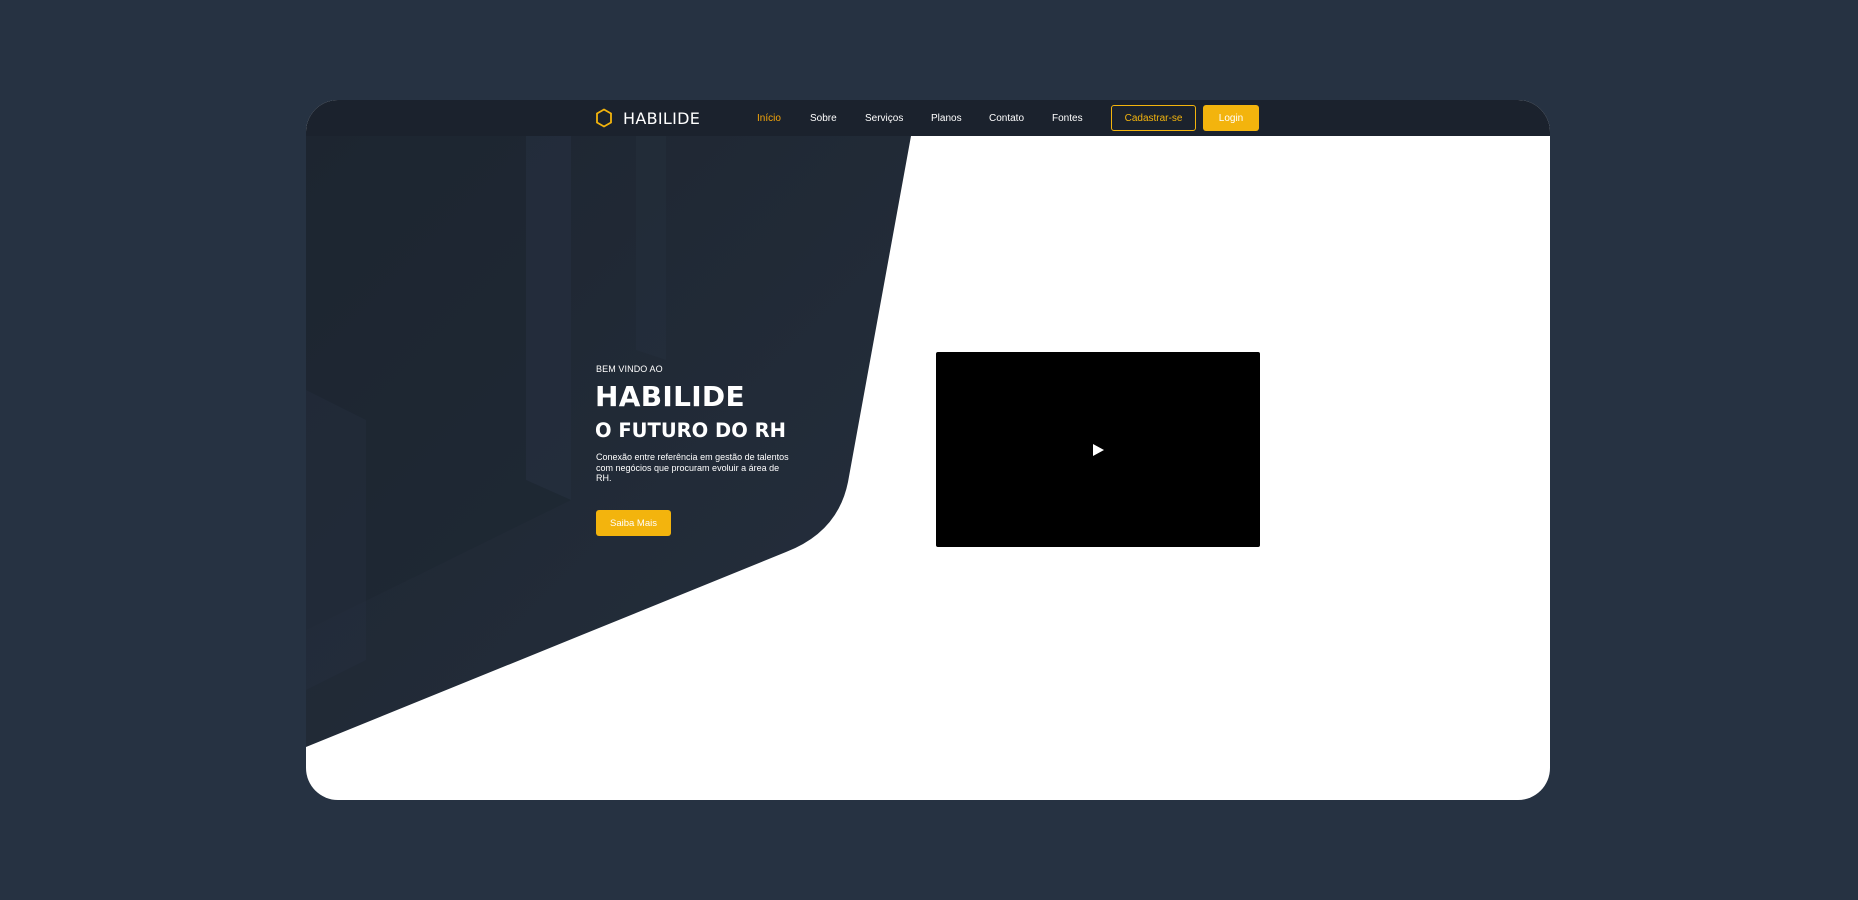 Image resolution: width=1858 pixels, height=900 pixels. Describe the element at coordinates (629, 369) in the screenshot. I see `hero-eyebrow: BEM VINDO AO` at that location.